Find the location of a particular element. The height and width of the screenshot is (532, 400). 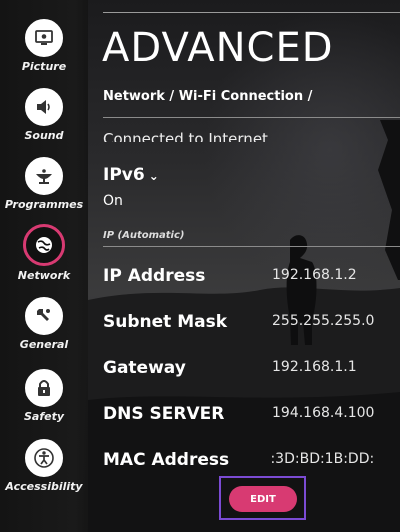

globe-icon is located at coordinates (44, 245).